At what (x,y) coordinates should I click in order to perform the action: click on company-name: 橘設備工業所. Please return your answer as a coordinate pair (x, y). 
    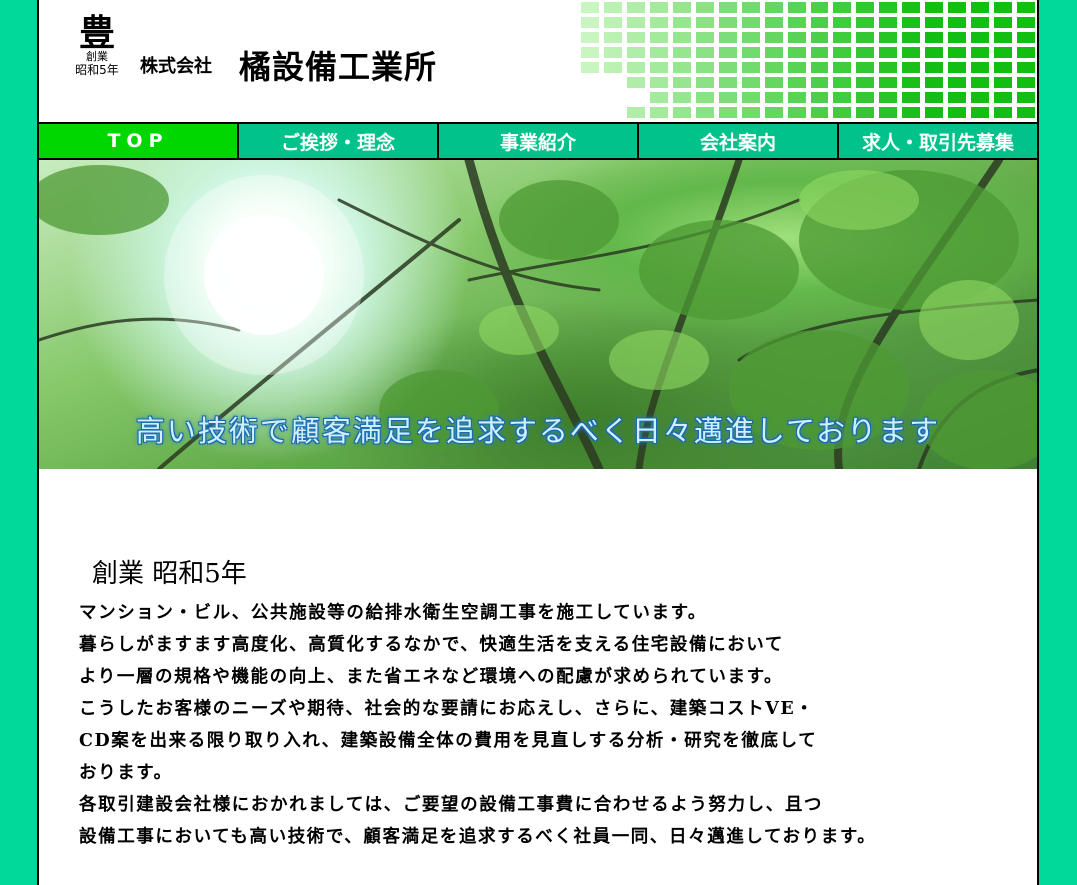
    Looking at the image, I should click on (338, 67).